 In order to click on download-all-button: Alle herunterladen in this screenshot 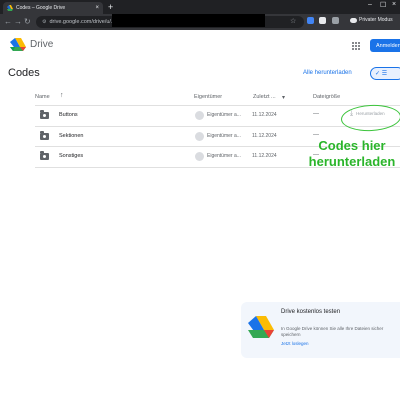, I will do `click(327, 73)`.